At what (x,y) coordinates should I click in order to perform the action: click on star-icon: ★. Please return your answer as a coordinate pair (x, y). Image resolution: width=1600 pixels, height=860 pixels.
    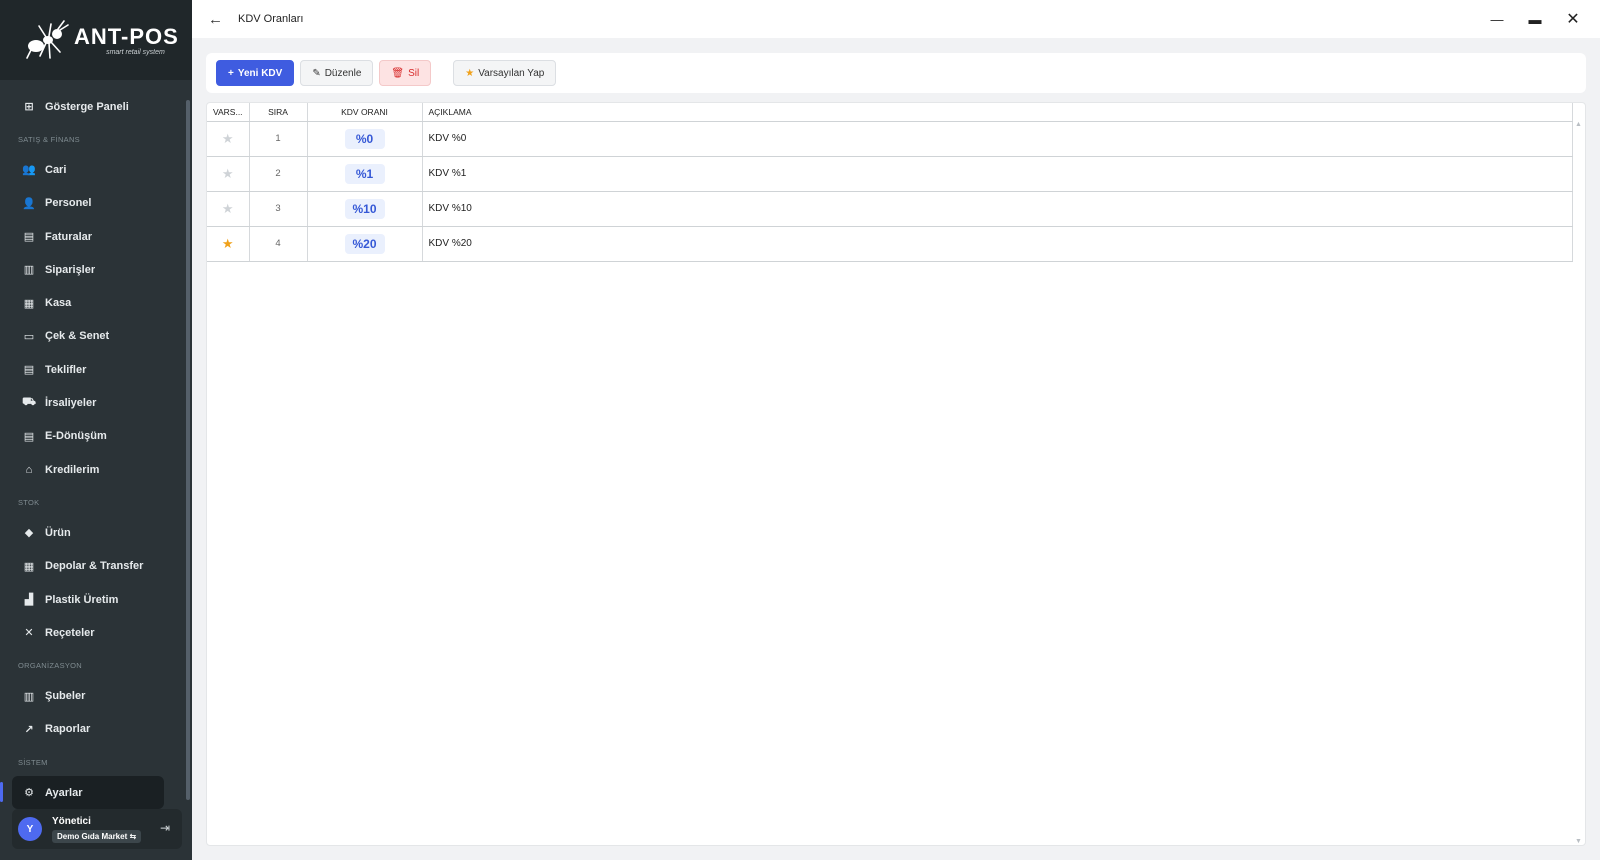
    Looking at the image, I should click on (470, 73).